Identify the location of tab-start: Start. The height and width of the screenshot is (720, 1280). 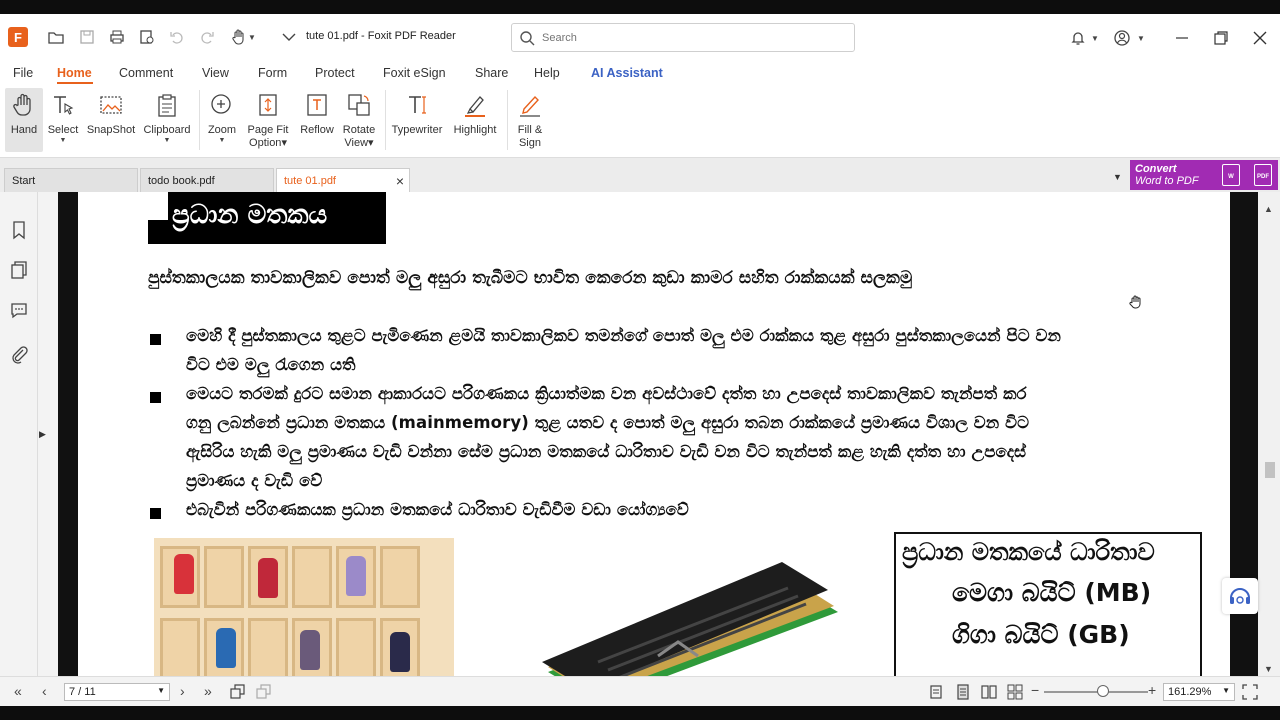
(71, 180).